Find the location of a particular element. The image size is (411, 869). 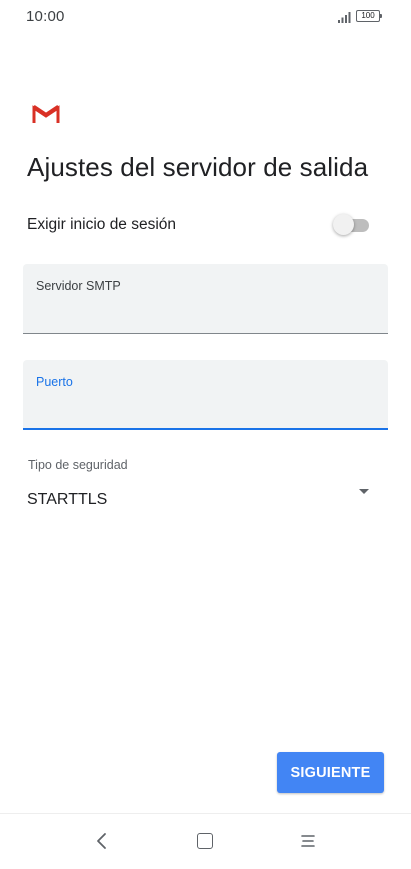

status-time: 10:00 is located at coordinates (45, 16).